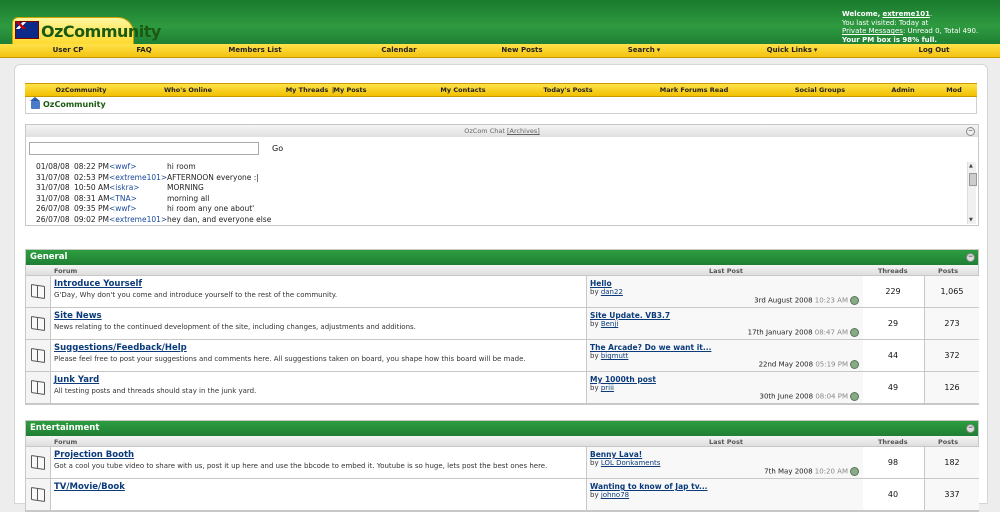 The height and width of the screenshot is (512, 1000). What do you see at coordinates (38, 387) in the screenshot?
I see `forum-book-icon` at bounding box center [38, 387].